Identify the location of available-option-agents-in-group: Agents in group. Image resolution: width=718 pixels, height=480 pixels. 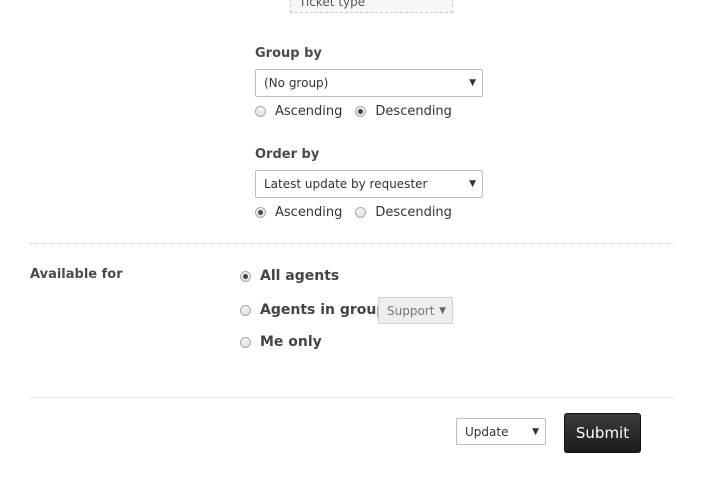
(313, 310).